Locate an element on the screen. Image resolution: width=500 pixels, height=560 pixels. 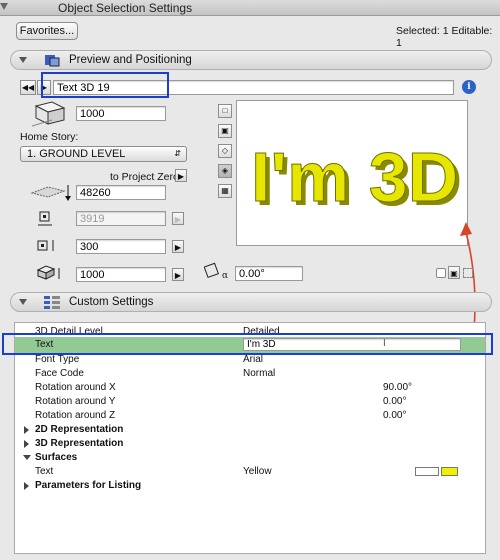
table-row: Font Type Arial is located at coordinates (250, 360).